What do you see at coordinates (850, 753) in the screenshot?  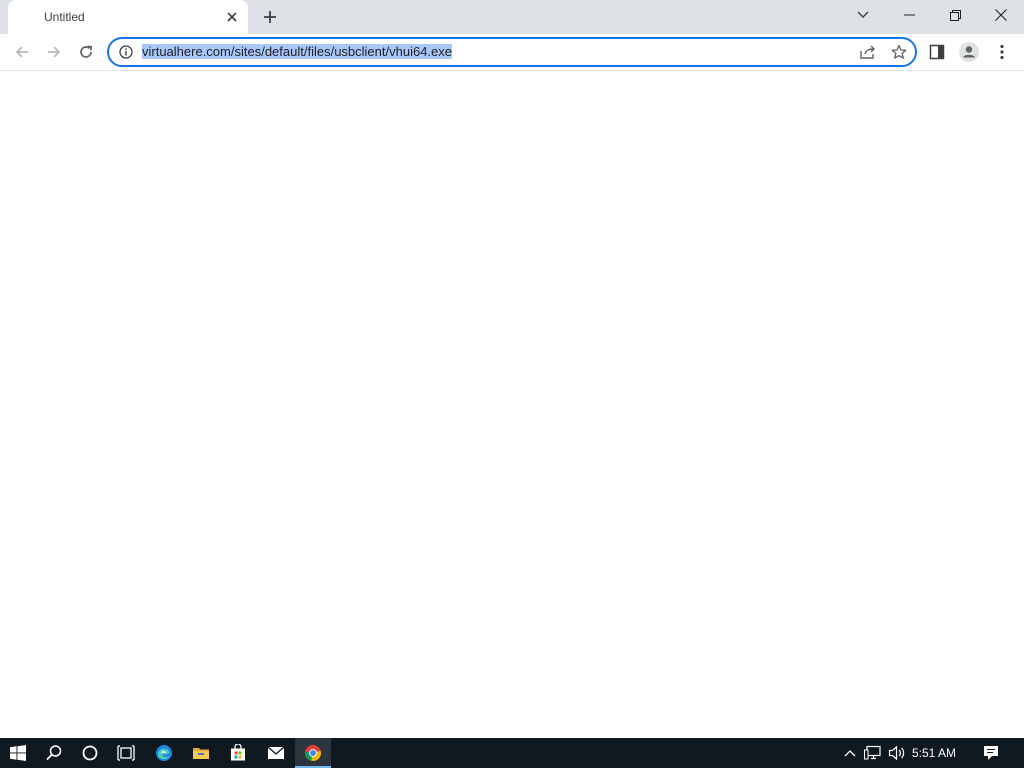 I see `show-hidden-icons-chevron-icon` at bounding box center [850, 753].